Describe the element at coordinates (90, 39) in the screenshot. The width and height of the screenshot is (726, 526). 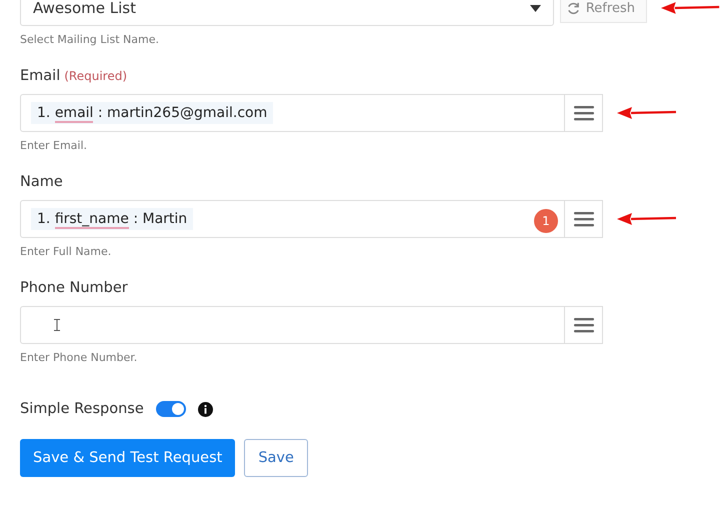
I see `field-hint: Select Mailing List Name.` at that location.